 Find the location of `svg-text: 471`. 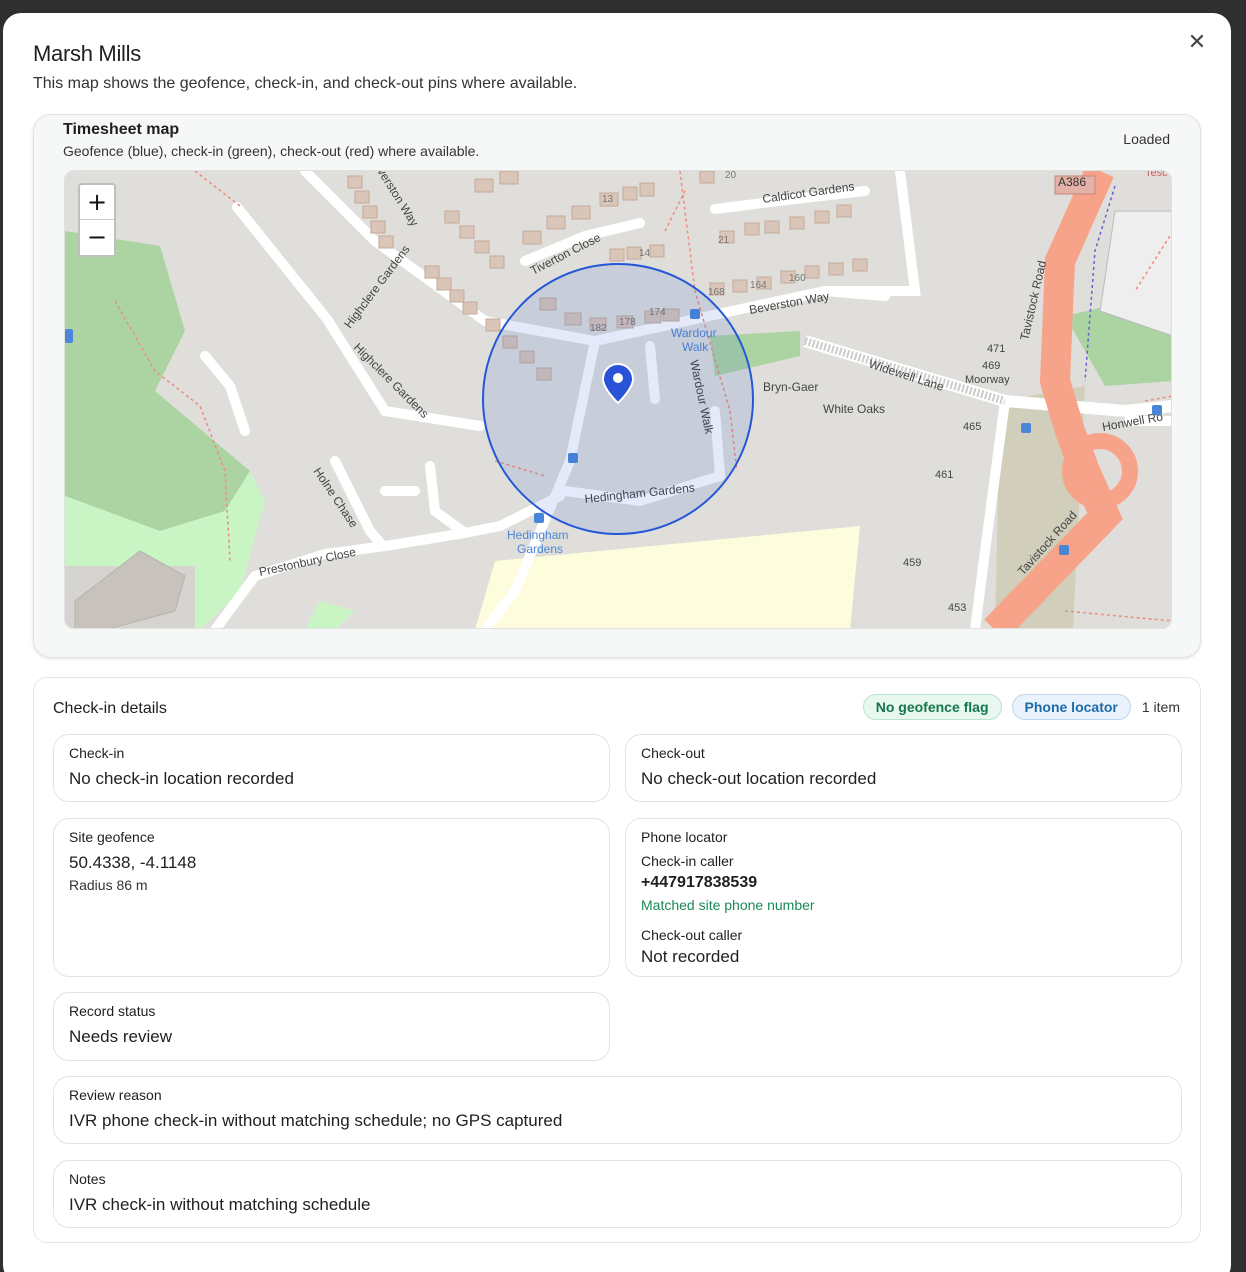

svg-text: 471 is located at coordinates (996, 349).